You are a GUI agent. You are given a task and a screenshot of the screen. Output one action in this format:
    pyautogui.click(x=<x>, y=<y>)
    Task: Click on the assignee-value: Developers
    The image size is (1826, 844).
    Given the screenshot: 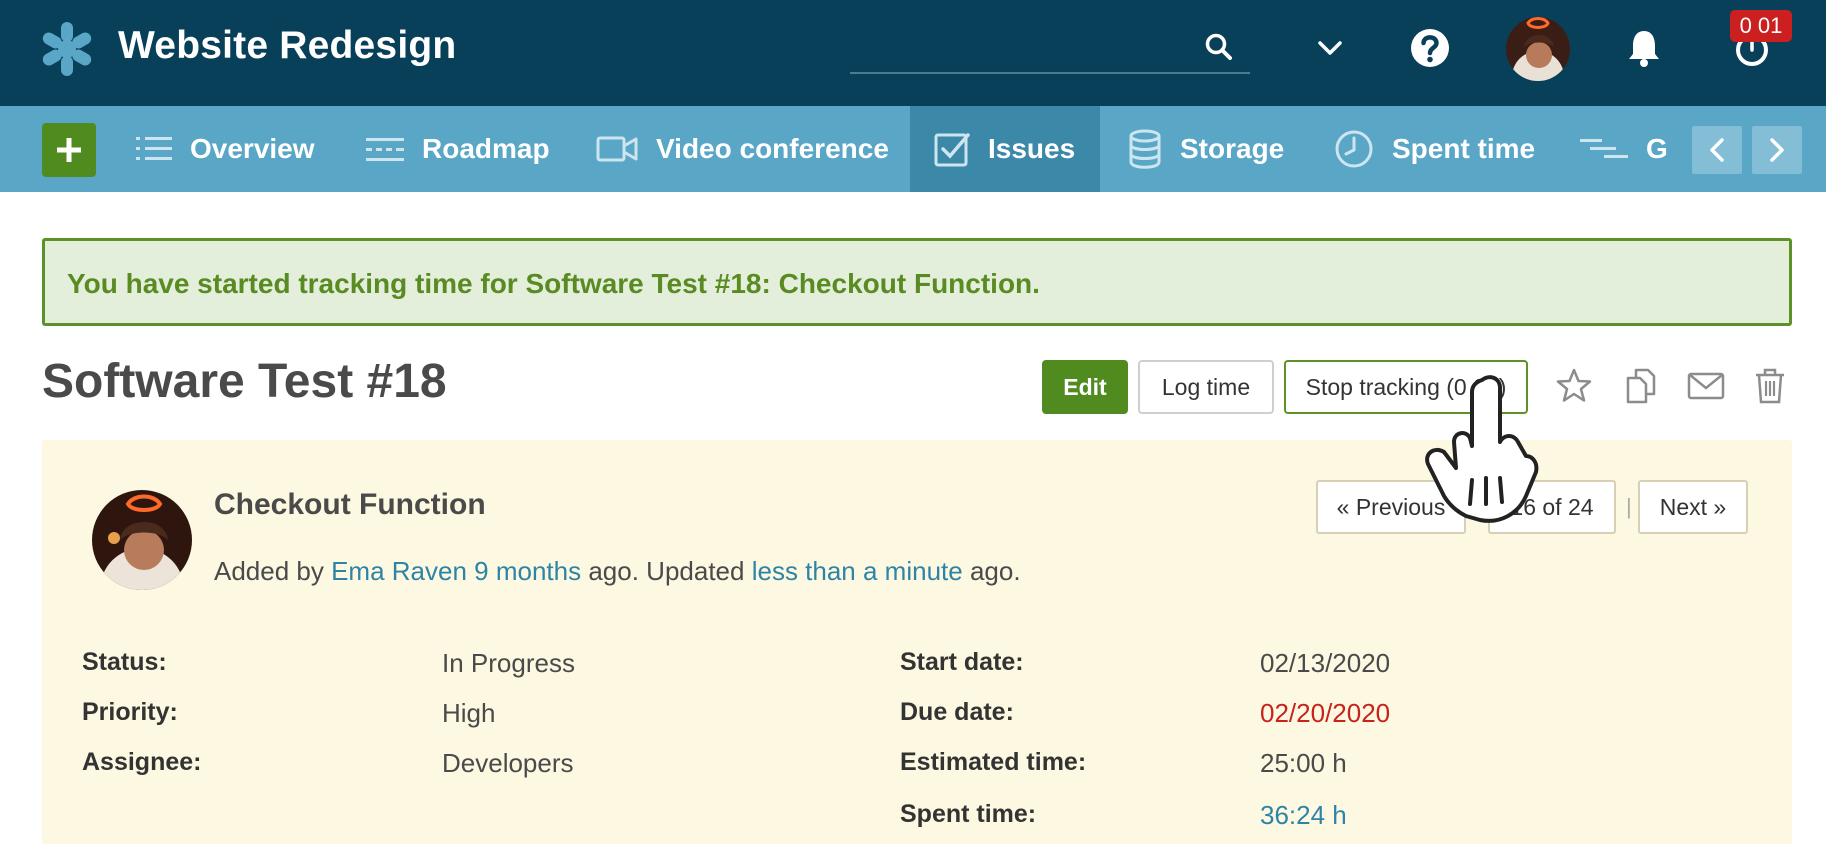 What is the action you would take?
    pyautogui.click(x=508, y=763)
    